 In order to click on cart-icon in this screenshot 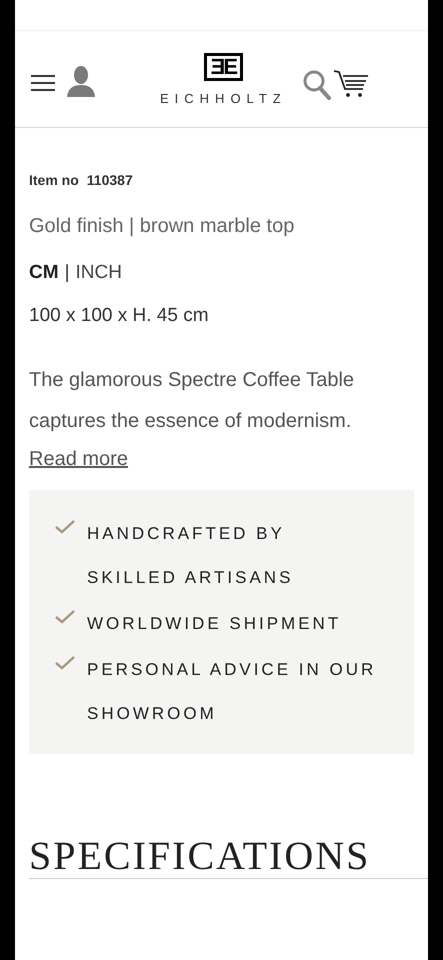, I will do `click(351, 84)`.